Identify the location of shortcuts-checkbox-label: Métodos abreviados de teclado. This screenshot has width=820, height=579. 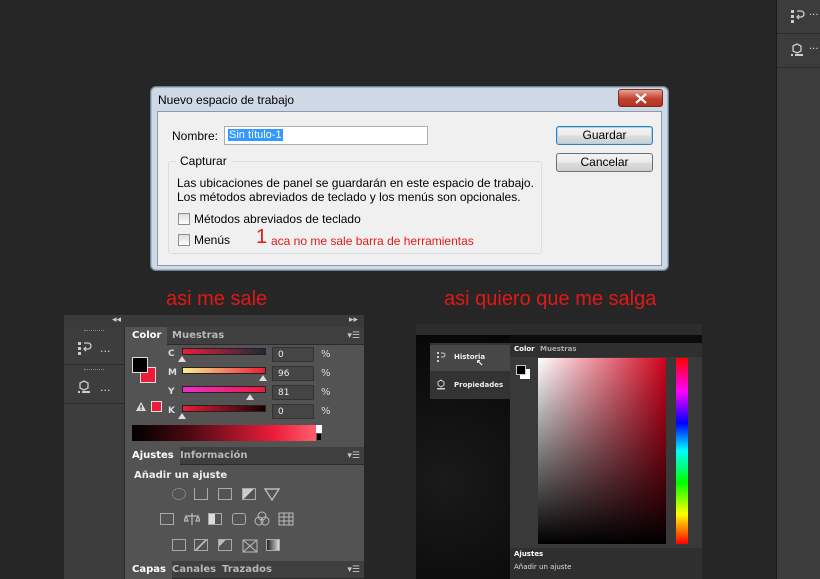
(277, 219).